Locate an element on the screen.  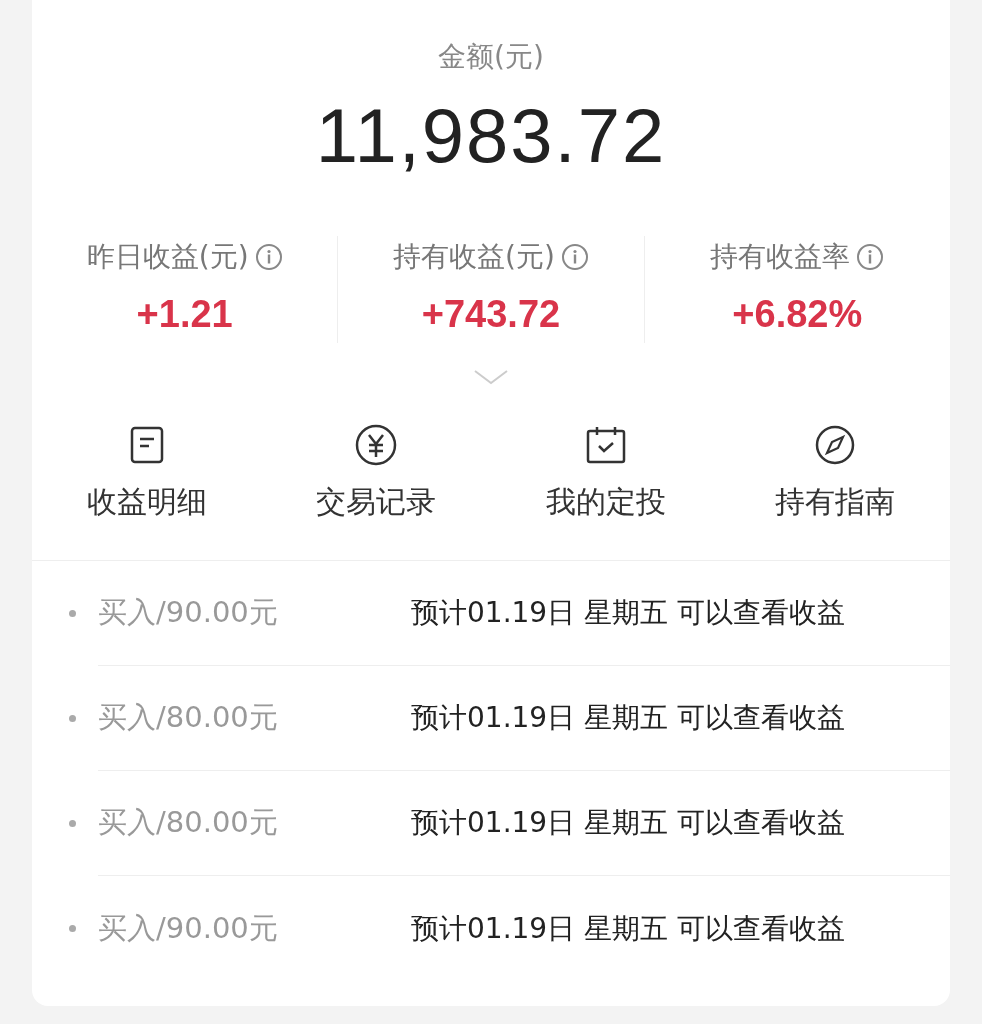
compass-icon is located at coordinates (835, 445).